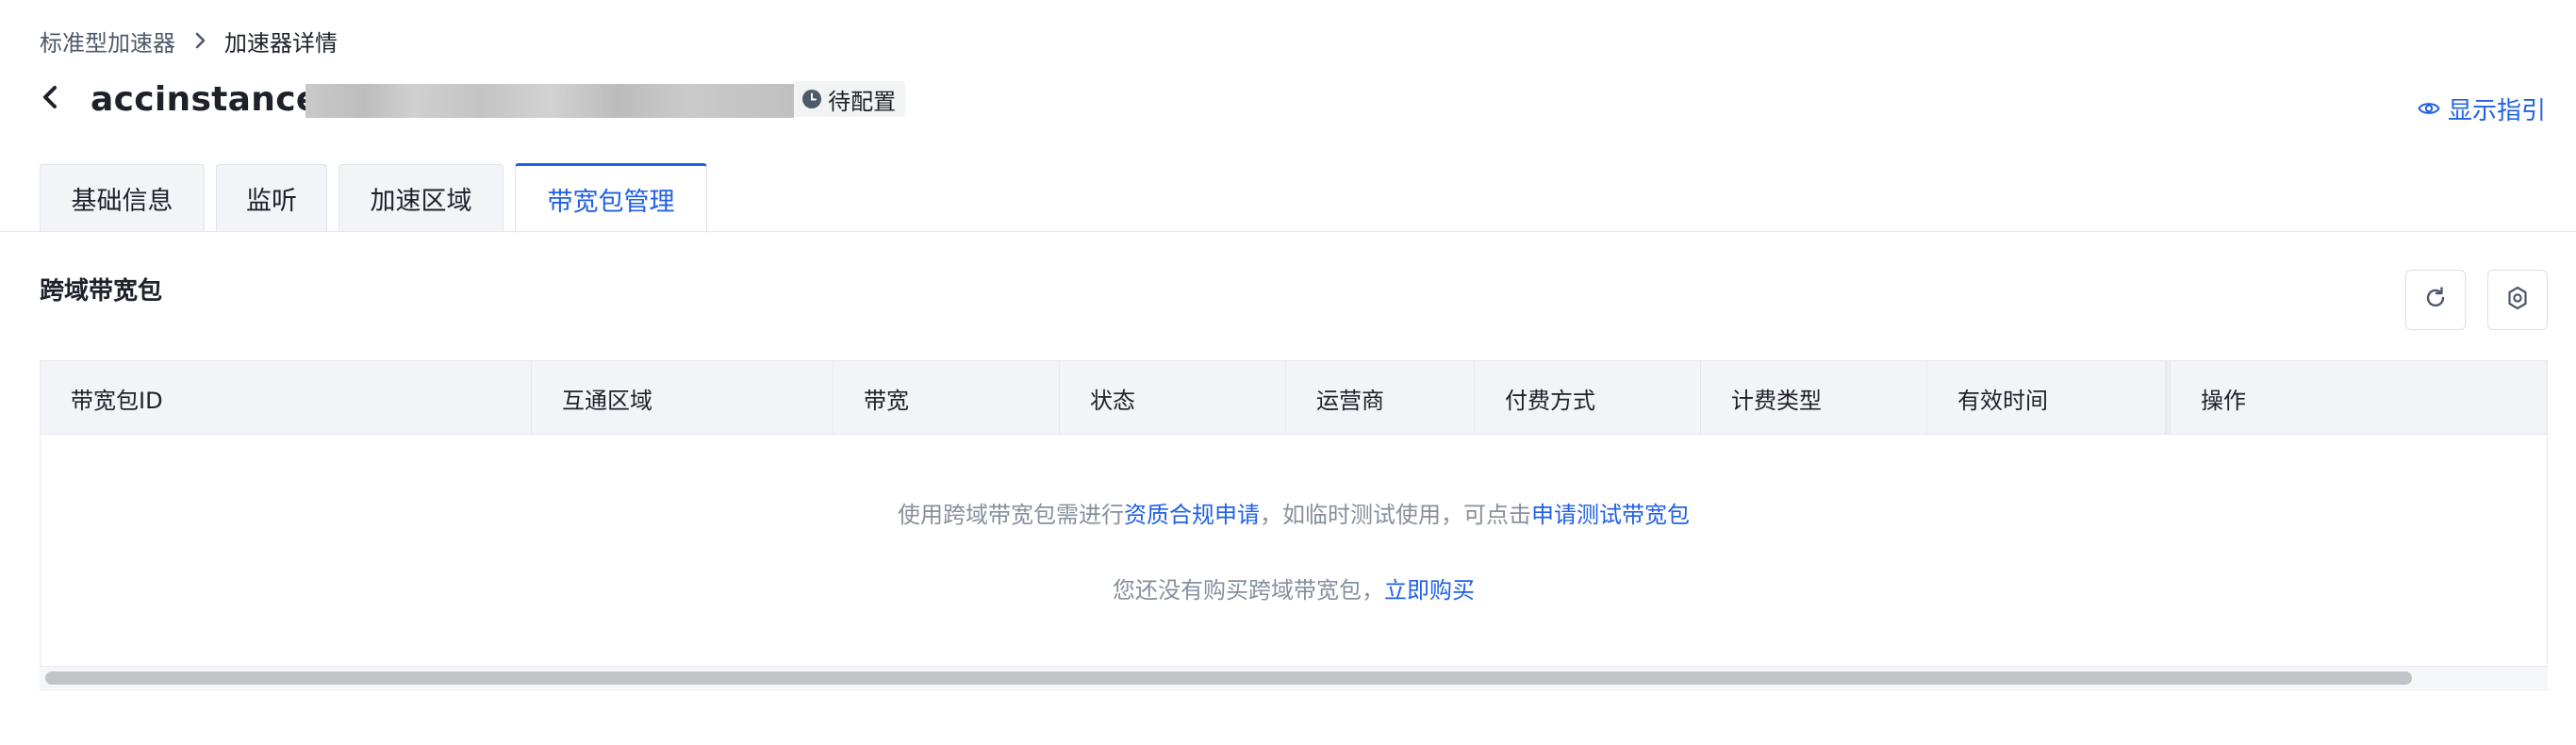  What do you see at coordinates (2223, 400) in the screenshot?
I see `column-header-actions: 操作` at bounding box center [2223, 400].